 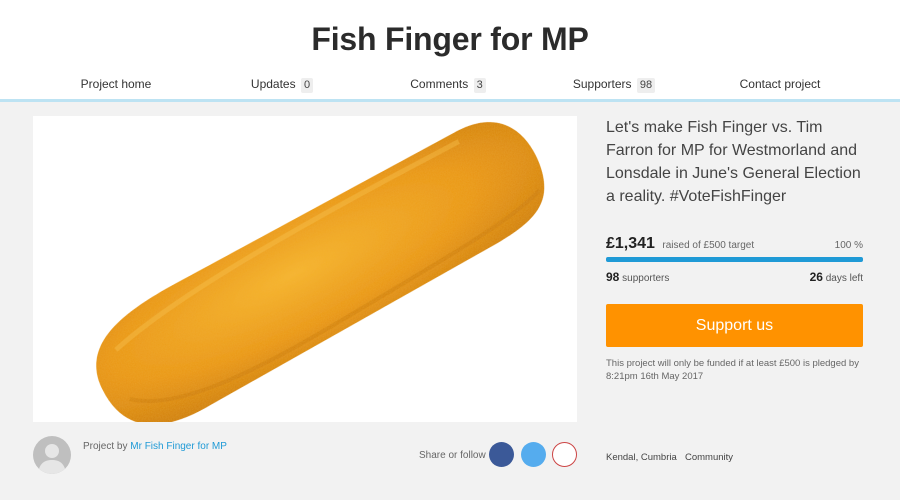 I want to click on days-count: 26, so click(x=816, y=277).